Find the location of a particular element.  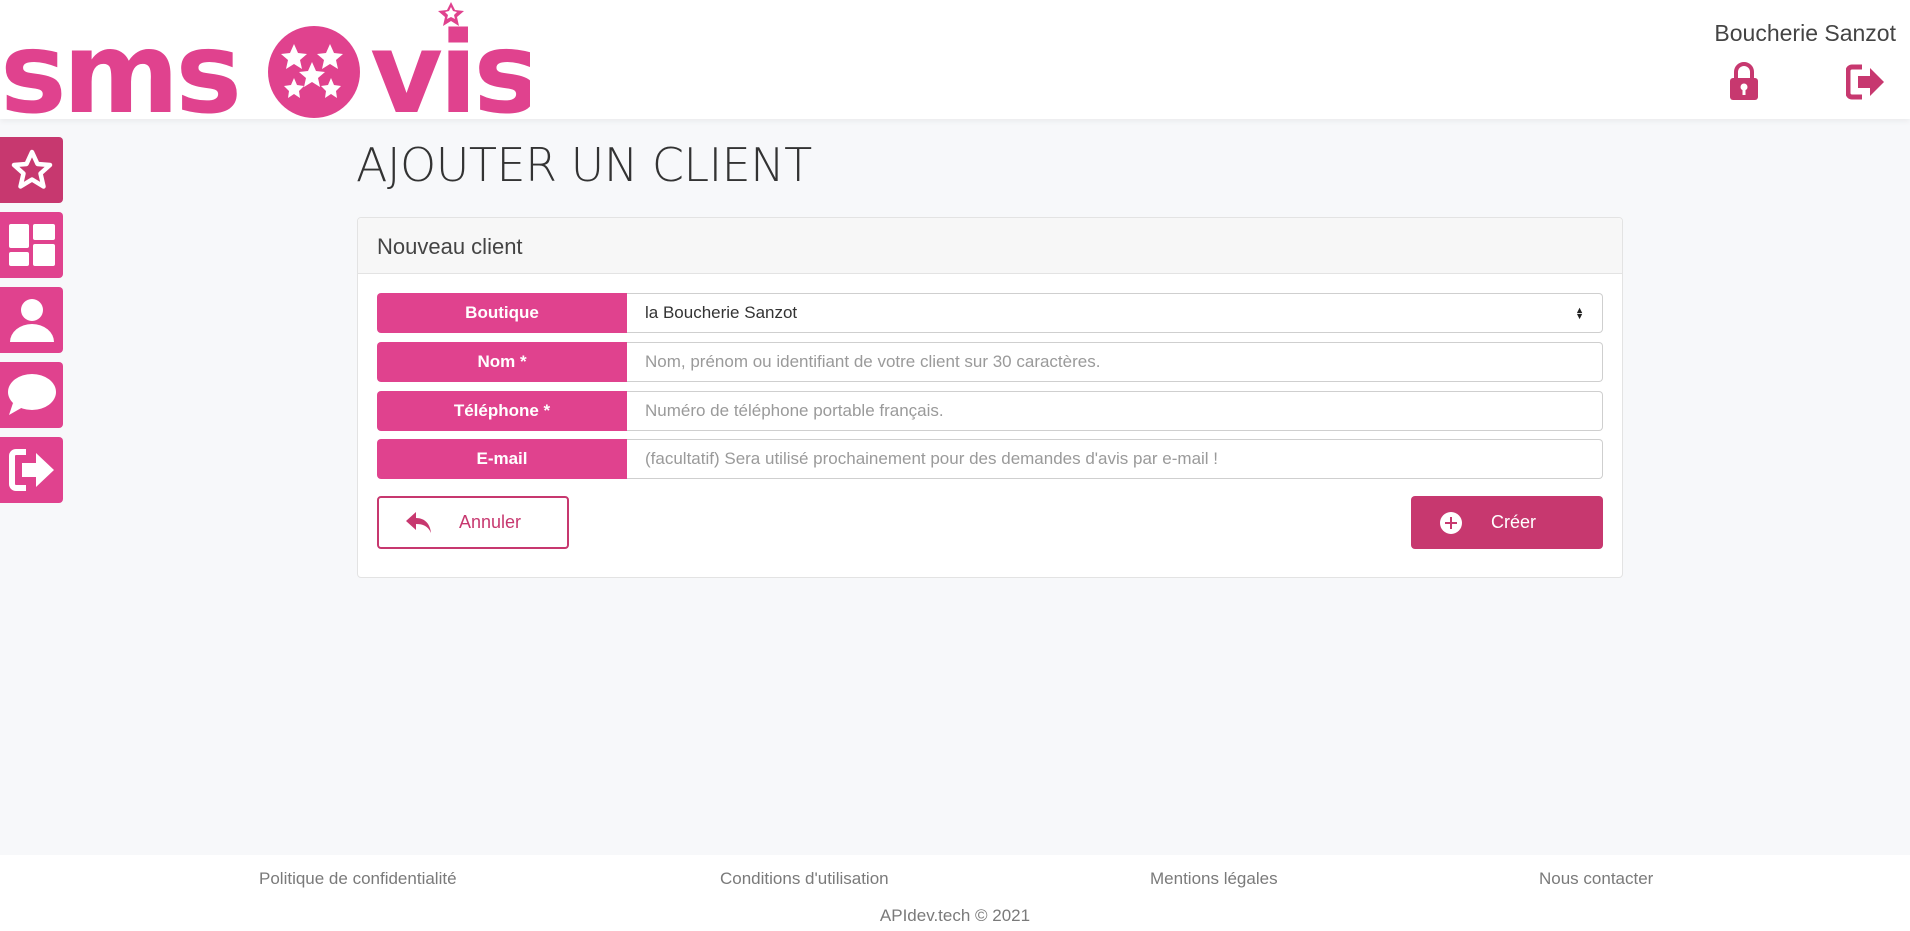

star-icon is located at coordinates (31, 169).